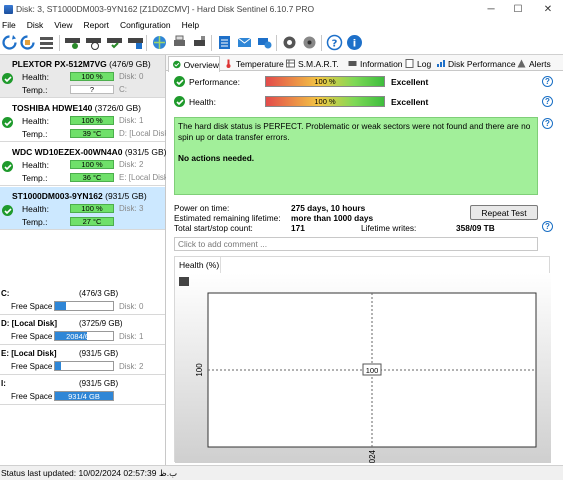 The height and width of the screenshot is (480, 563). What do you see at coordinates (84, 366) in the screenshot?
I see `free-space-bar: 99/4 GB` at bounding box center [84, 366].